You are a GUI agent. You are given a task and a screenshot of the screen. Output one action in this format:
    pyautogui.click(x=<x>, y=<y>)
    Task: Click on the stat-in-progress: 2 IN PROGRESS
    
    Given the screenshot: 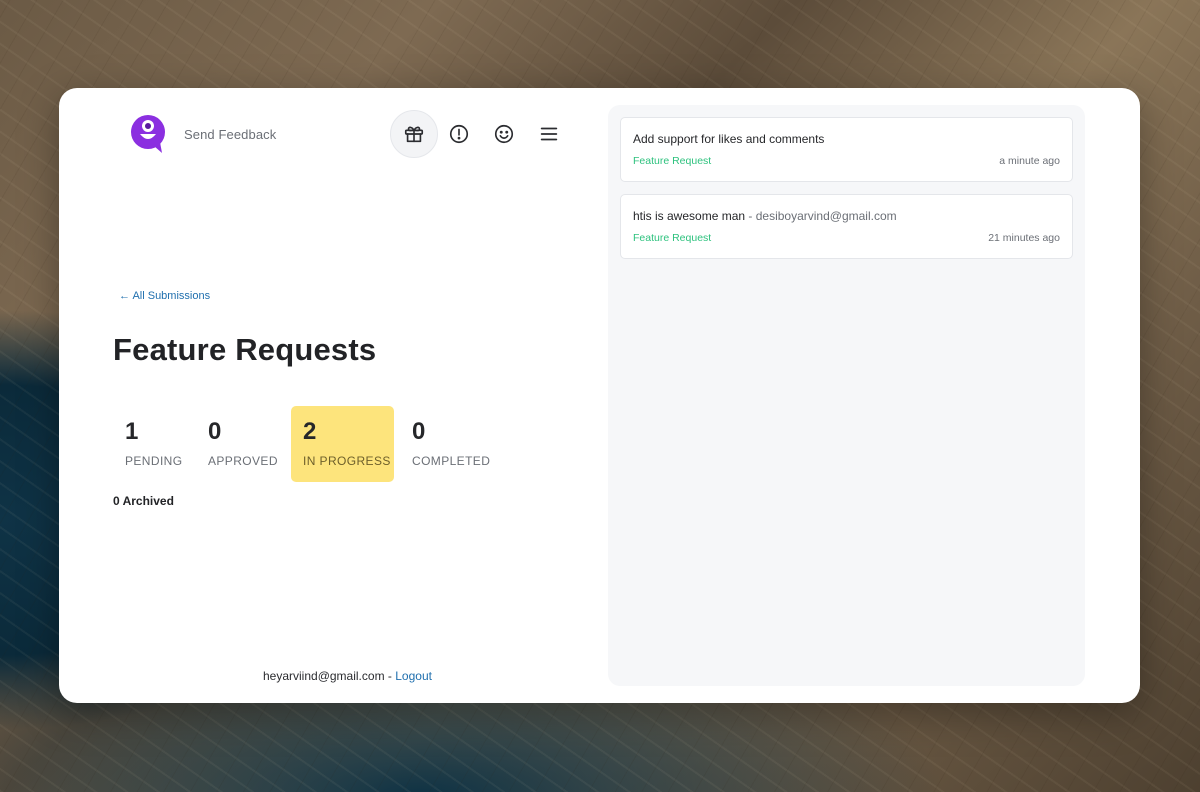 What is the action you would take?
    pyautogui.click(x=342, y=444)
    